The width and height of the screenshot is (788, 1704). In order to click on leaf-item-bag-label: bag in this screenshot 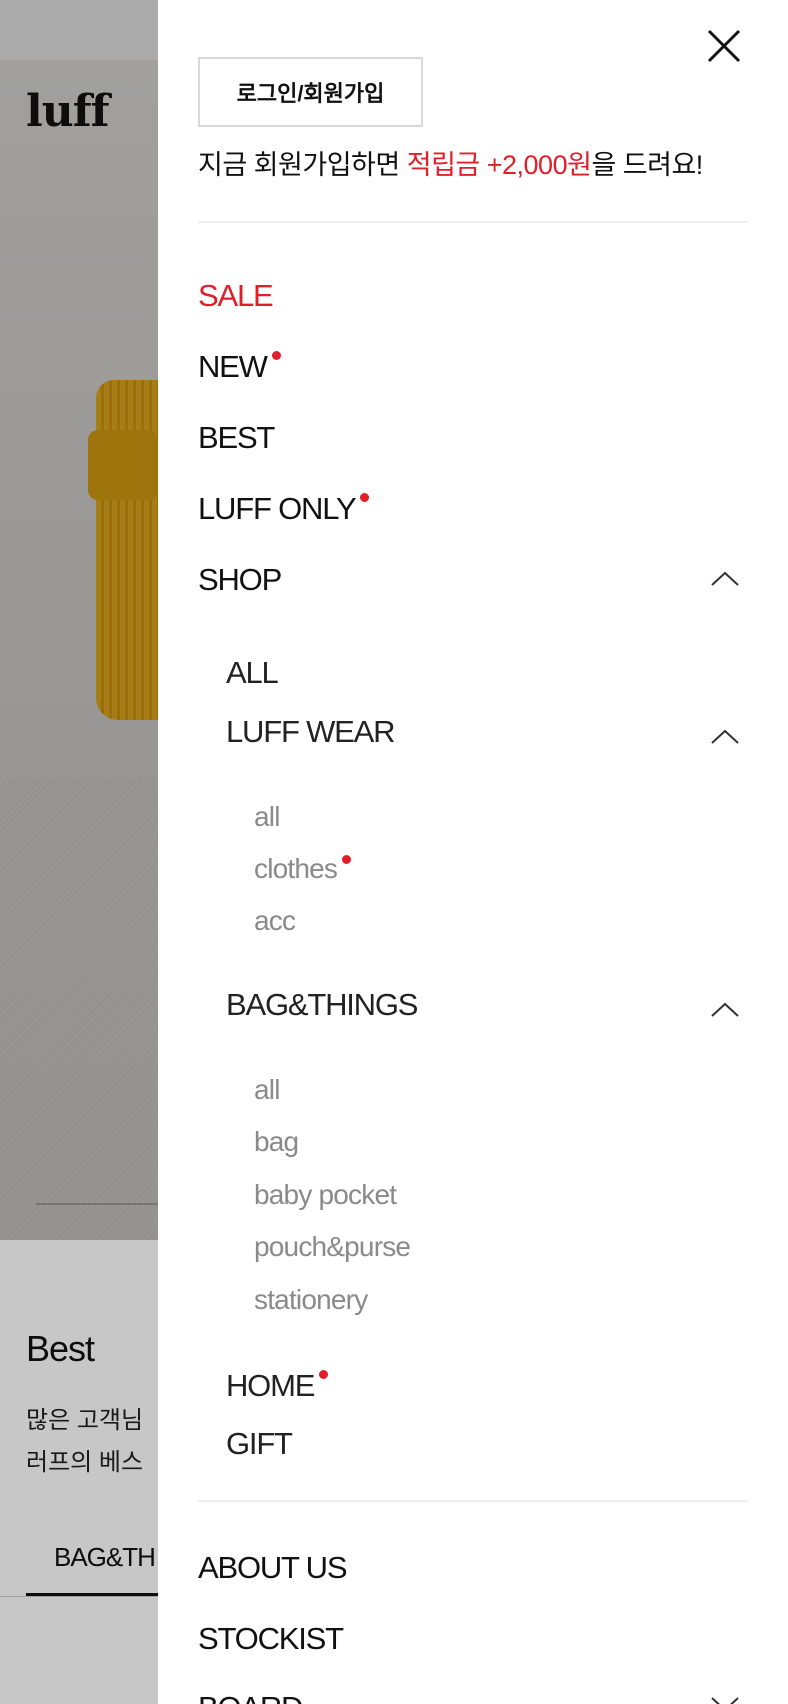, I will do `click(276, 1141)`.